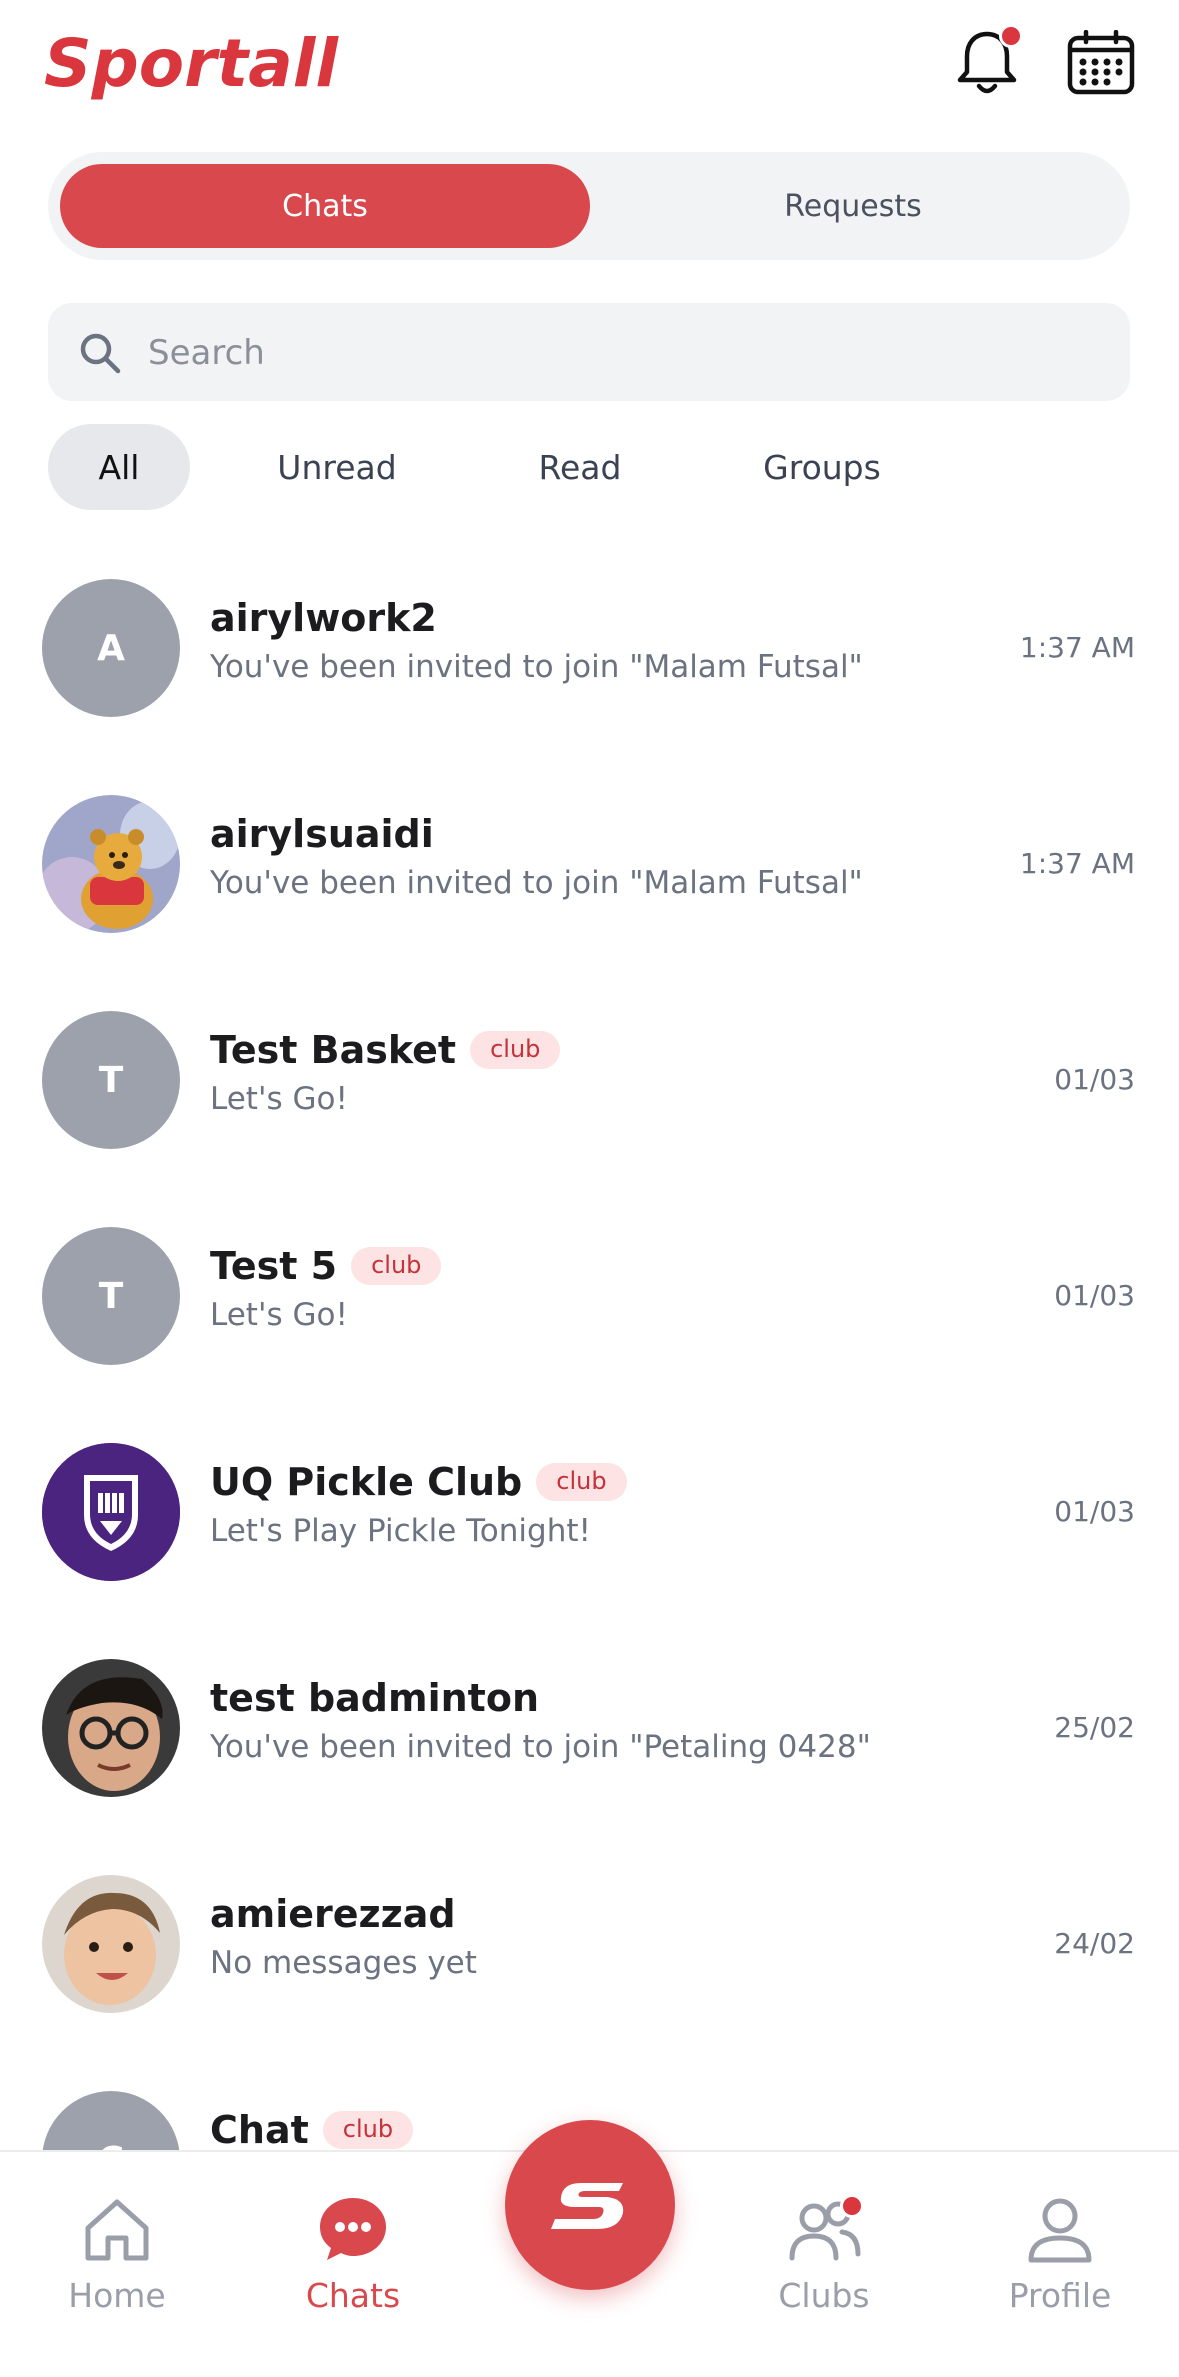 This screenshot has height=2377, width=1179. Describe the element at coordinates (589, 70) in the screenshot. I see `app-header: Sportall` at that location.